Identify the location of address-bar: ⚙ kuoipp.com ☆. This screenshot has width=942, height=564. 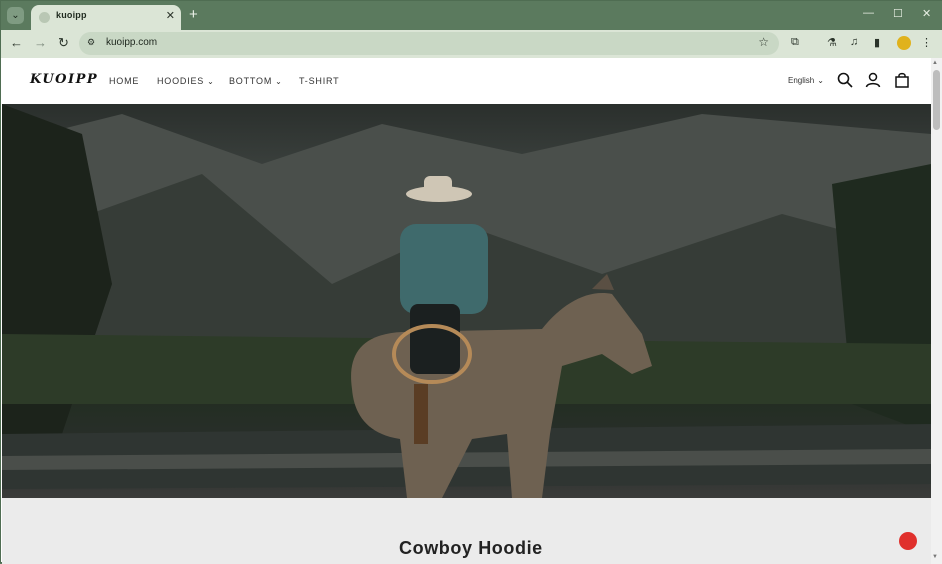
(429, 43).